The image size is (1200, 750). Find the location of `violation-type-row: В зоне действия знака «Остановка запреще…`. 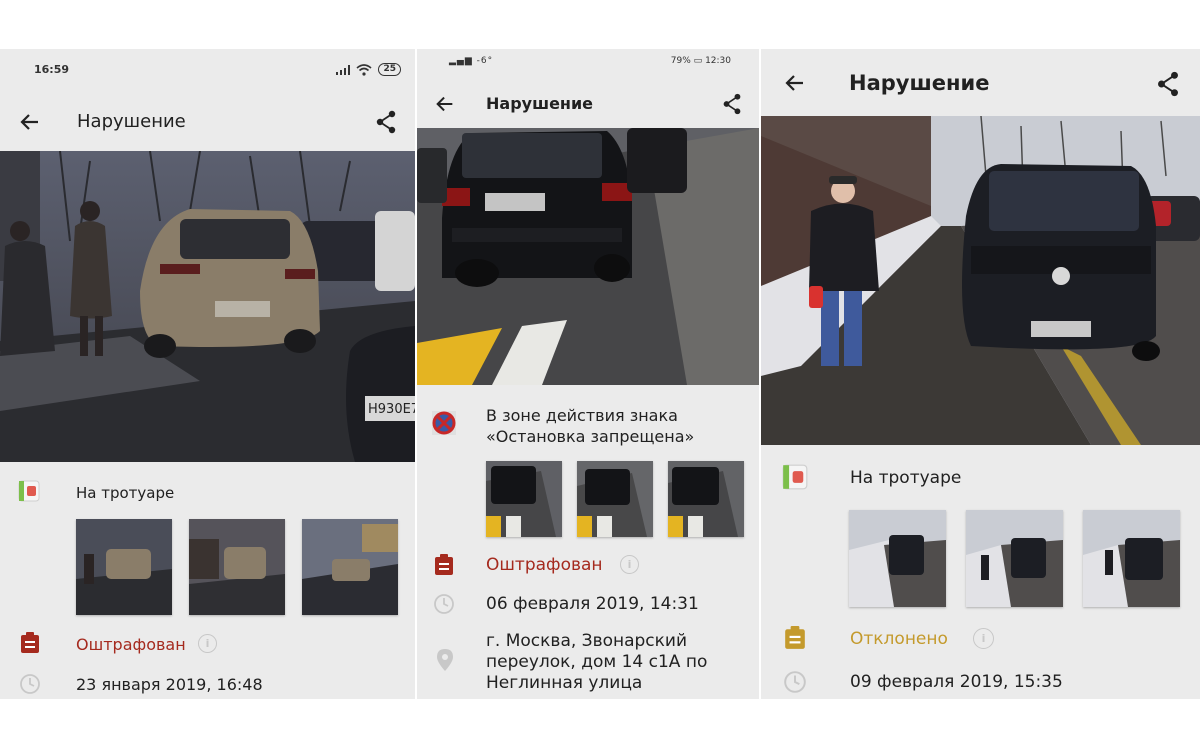

violation-type-row: В зоне действия знака «Остановка запреще… is located at coordinates (588, 427).